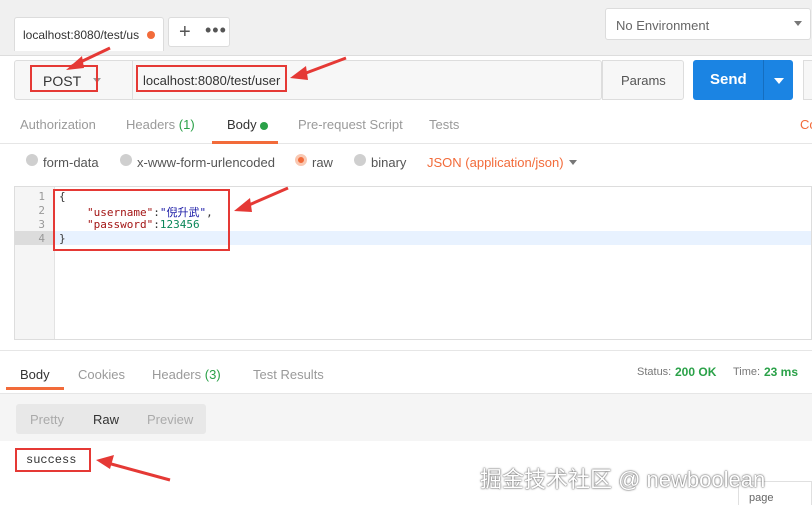  Describe the element at coordinates (133, 468) in the screenshot. I see `annotation-arrow-success-icon` at that location.